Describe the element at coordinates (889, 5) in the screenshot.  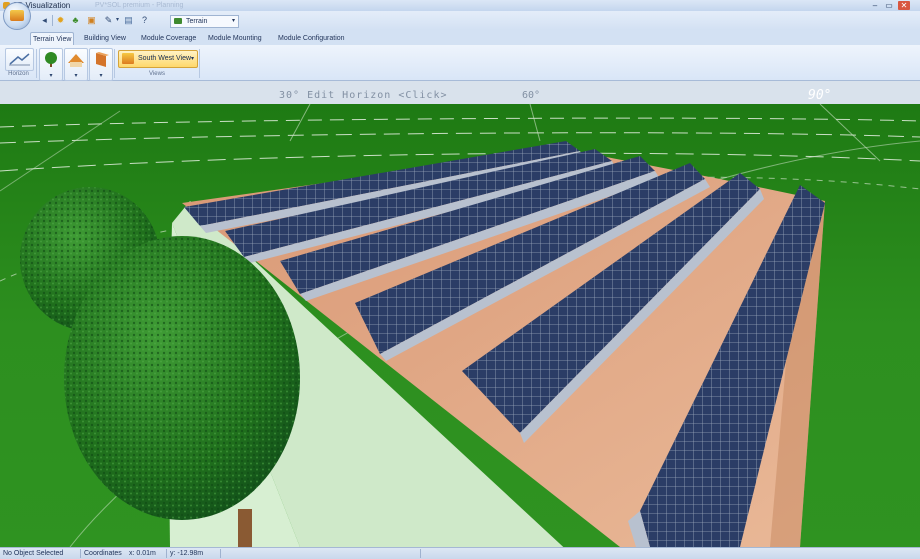
I see `maximize-button: ▭` at that location.